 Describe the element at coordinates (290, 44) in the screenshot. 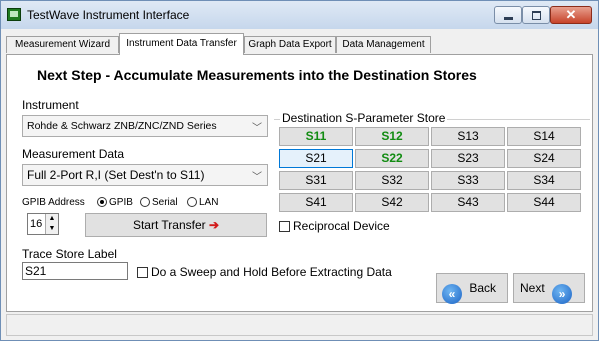

I see `tab-graph-data-export: Graph Data Export` at that location.